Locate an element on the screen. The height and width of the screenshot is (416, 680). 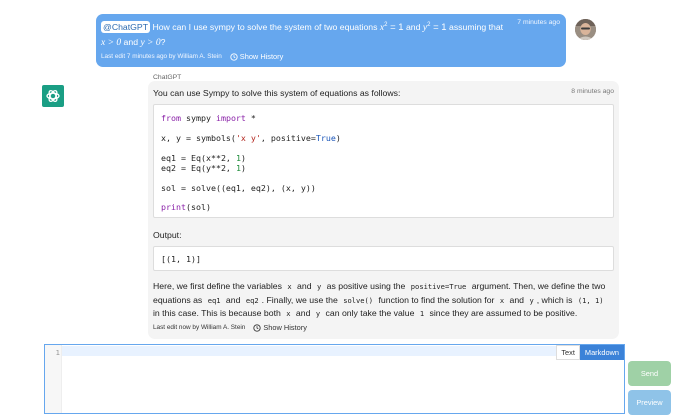
editor-active-line is located at coordinates (343, 351).